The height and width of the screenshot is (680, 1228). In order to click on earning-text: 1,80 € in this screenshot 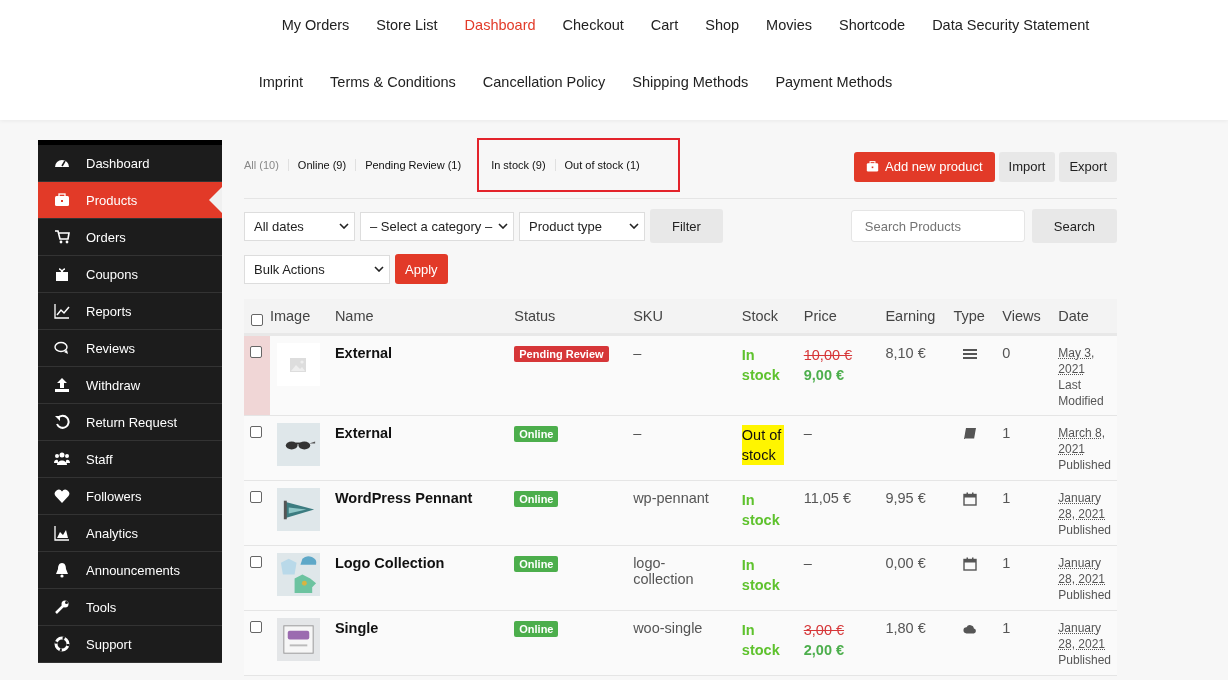, I will do `click(905, 628)`.